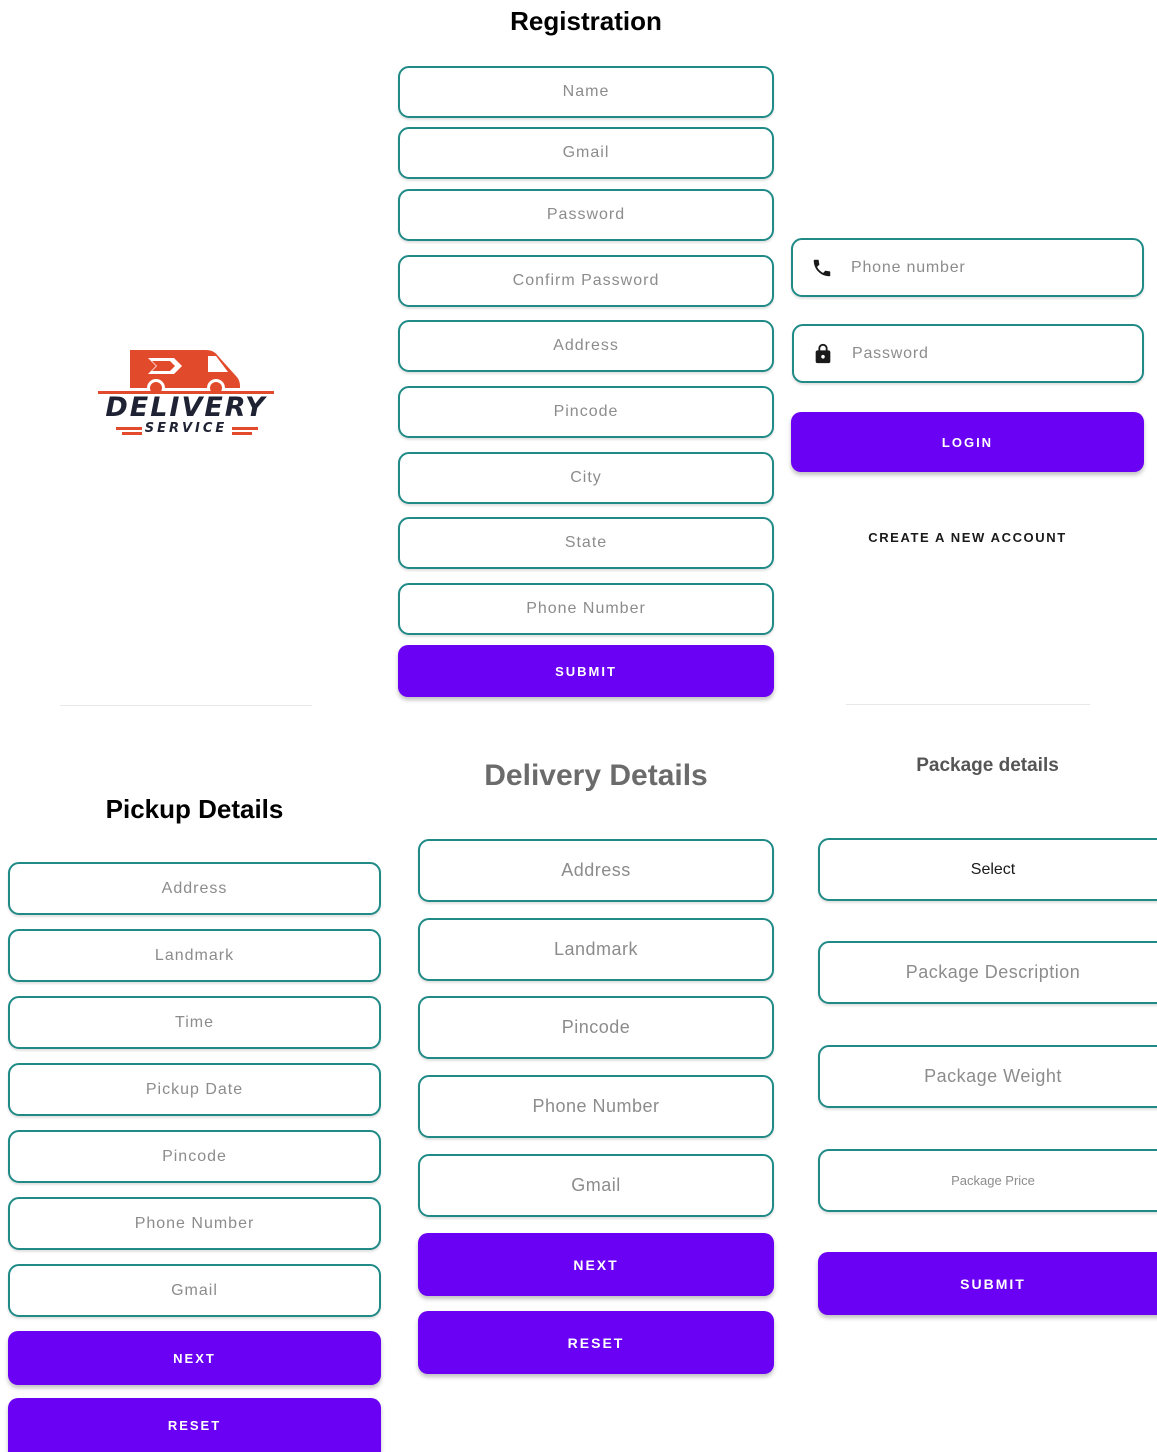 Image resolution: width=1157 pixels, height=1452 pixels. What do you see at coordinates (596, 1106) in the screenshot?
I see `delivery-phone-number-field: Phone Number` at bounding box center [596, 1106].